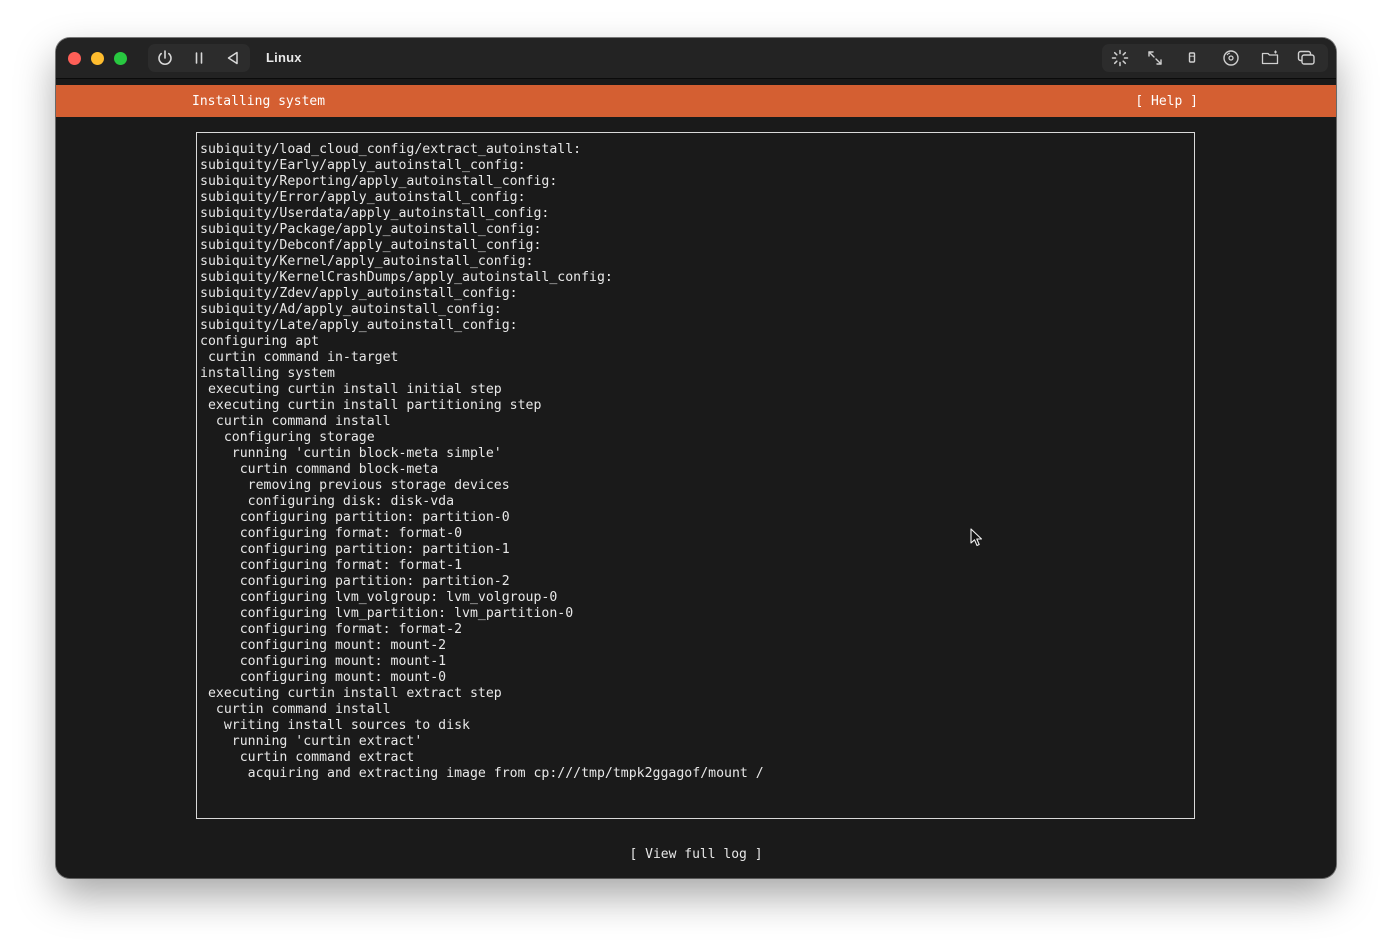 The image size is (1392, 952). I want to click on close-window-button, so click(74, 58).